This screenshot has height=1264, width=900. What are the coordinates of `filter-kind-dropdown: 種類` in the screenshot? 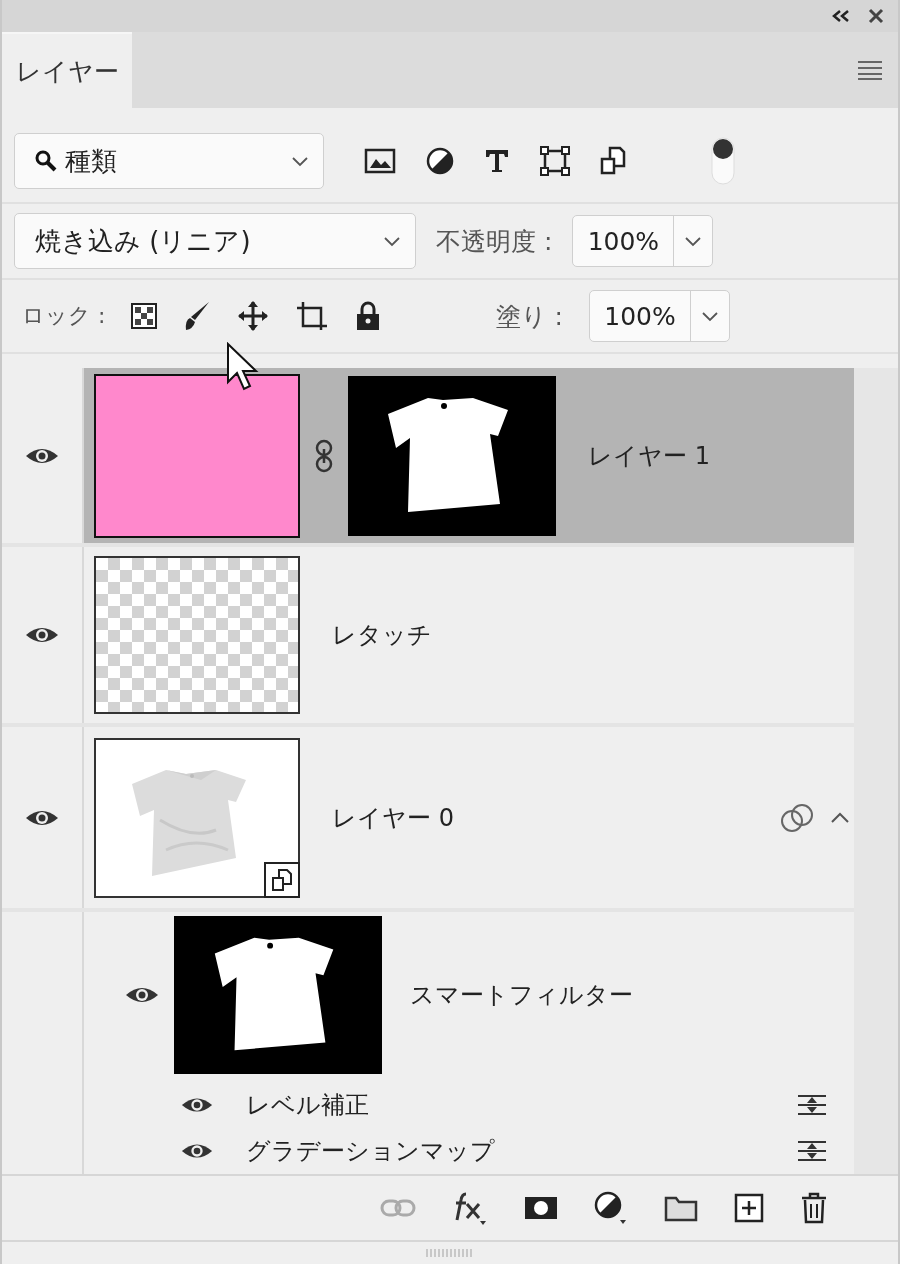 It's located at (169, 161).